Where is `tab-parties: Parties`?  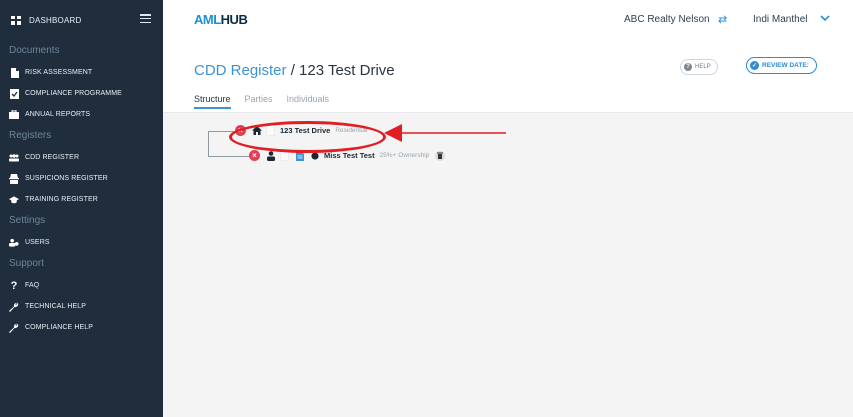 tab-parties: Parties is located at coordinates (259, 101).